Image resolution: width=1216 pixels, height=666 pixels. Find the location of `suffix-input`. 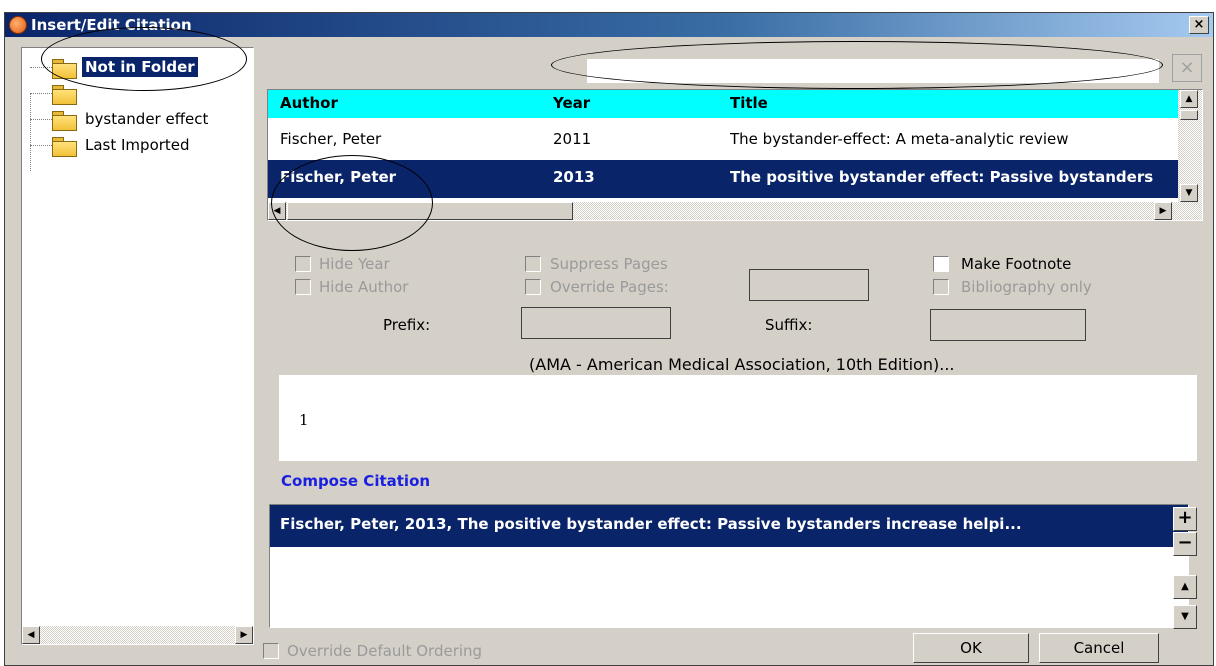

suffix-input is located at coordinates (1008, 325).